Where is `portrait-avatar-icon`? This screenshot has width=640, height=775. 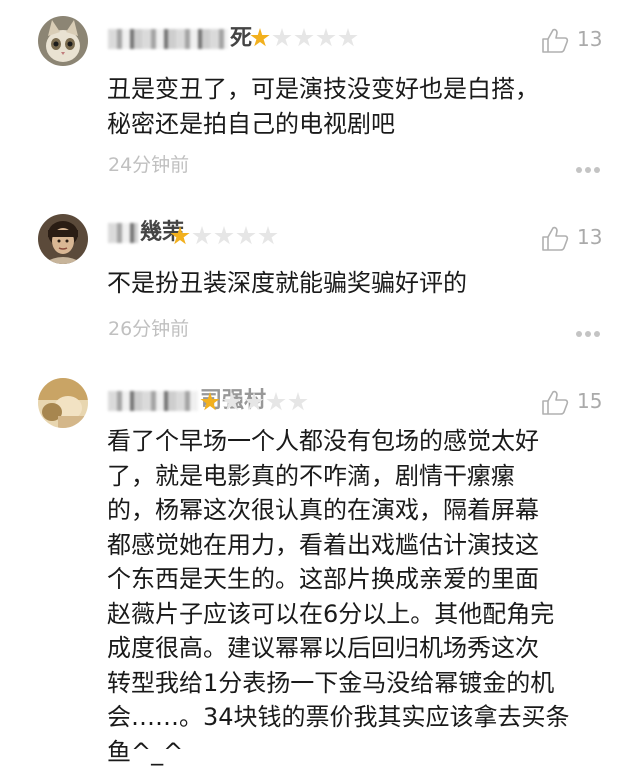
portrait-avatar-icon is located at coordinates (63, 239).